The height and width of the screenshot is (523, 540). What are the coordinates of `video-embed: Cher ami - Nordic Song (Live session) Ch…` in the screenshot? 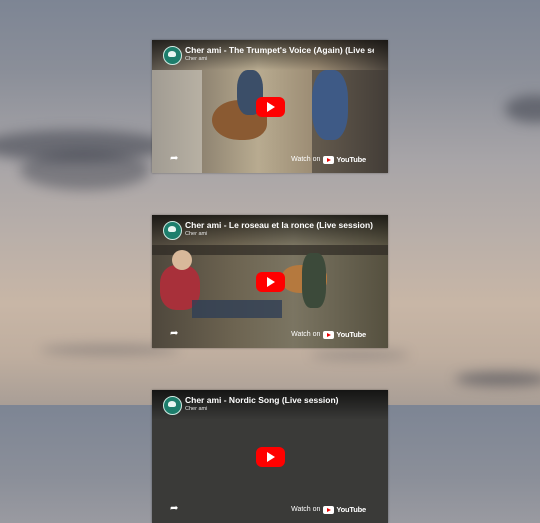 It's located at (270, 456).